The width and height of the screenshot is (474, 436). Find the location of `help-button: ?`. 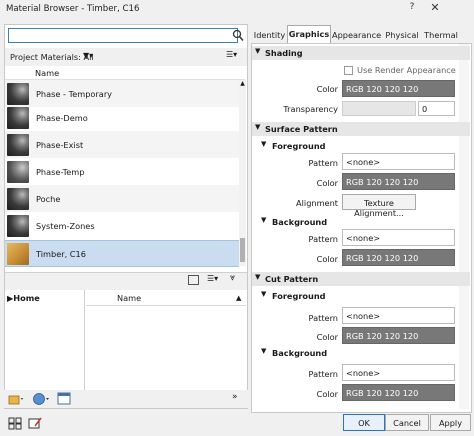

help-button: ? is located at coordinates (412, 10).